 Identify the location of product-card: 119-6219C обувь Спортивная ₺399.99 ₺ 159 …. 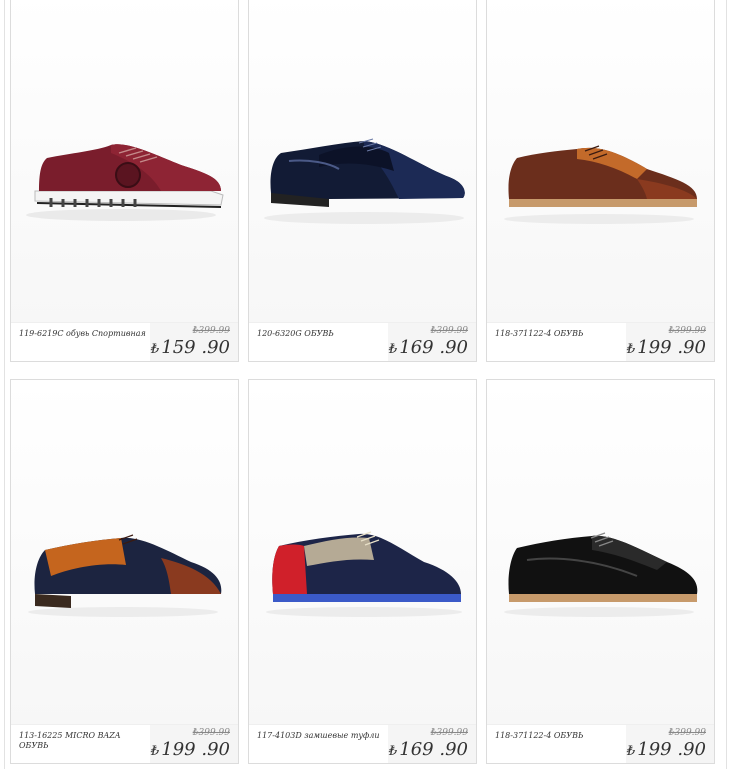
(124, 181).